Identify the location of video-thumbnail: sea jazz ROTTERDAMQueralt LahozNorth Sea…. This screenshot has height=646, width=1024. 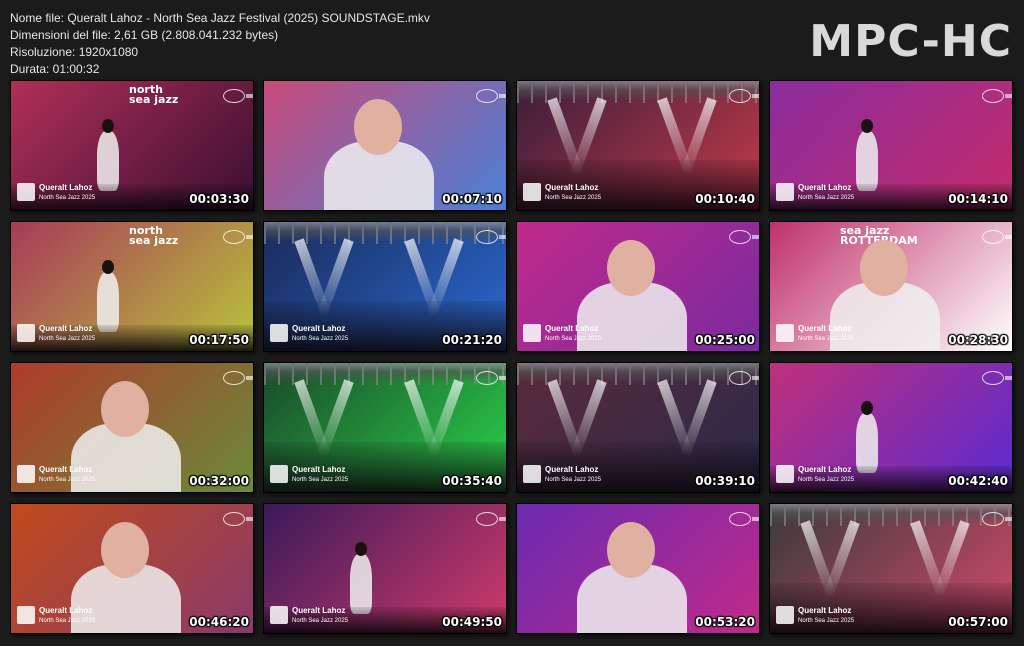
(891, 286).